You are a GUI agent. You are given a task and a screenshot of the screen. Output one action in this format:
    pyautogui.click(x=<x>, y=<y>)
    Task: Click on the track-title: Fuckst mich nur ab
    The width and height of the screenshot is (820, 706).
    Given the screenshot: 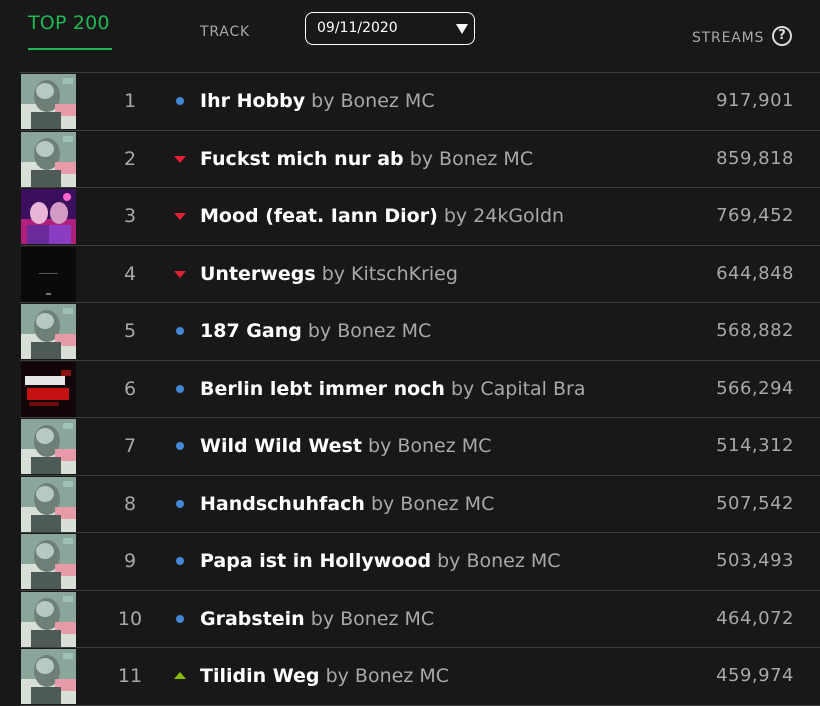 What is the action you would take?
    pyautogui.click(x=302, y=159)
    